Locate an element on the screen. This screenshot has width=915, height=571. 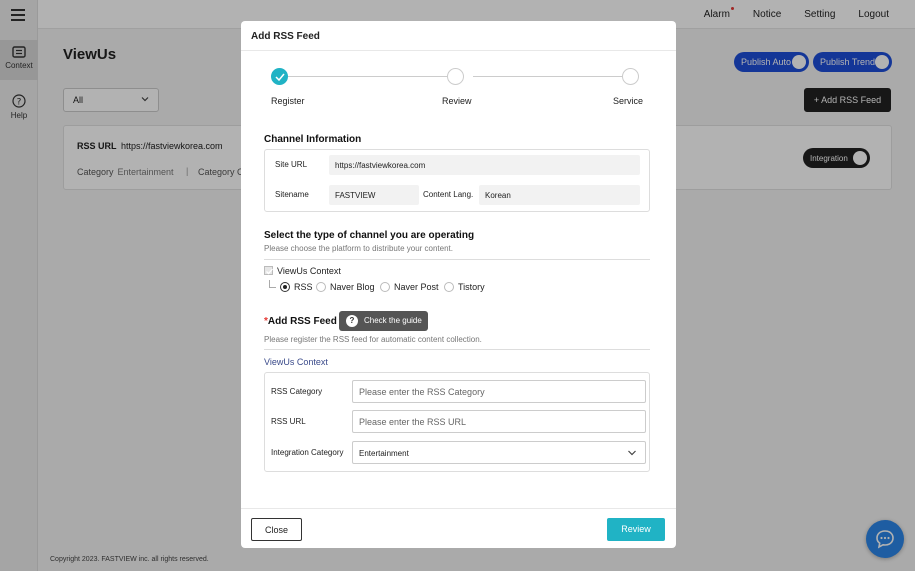
rss-category-label: RSS Category is located at coordinates (297, 391).